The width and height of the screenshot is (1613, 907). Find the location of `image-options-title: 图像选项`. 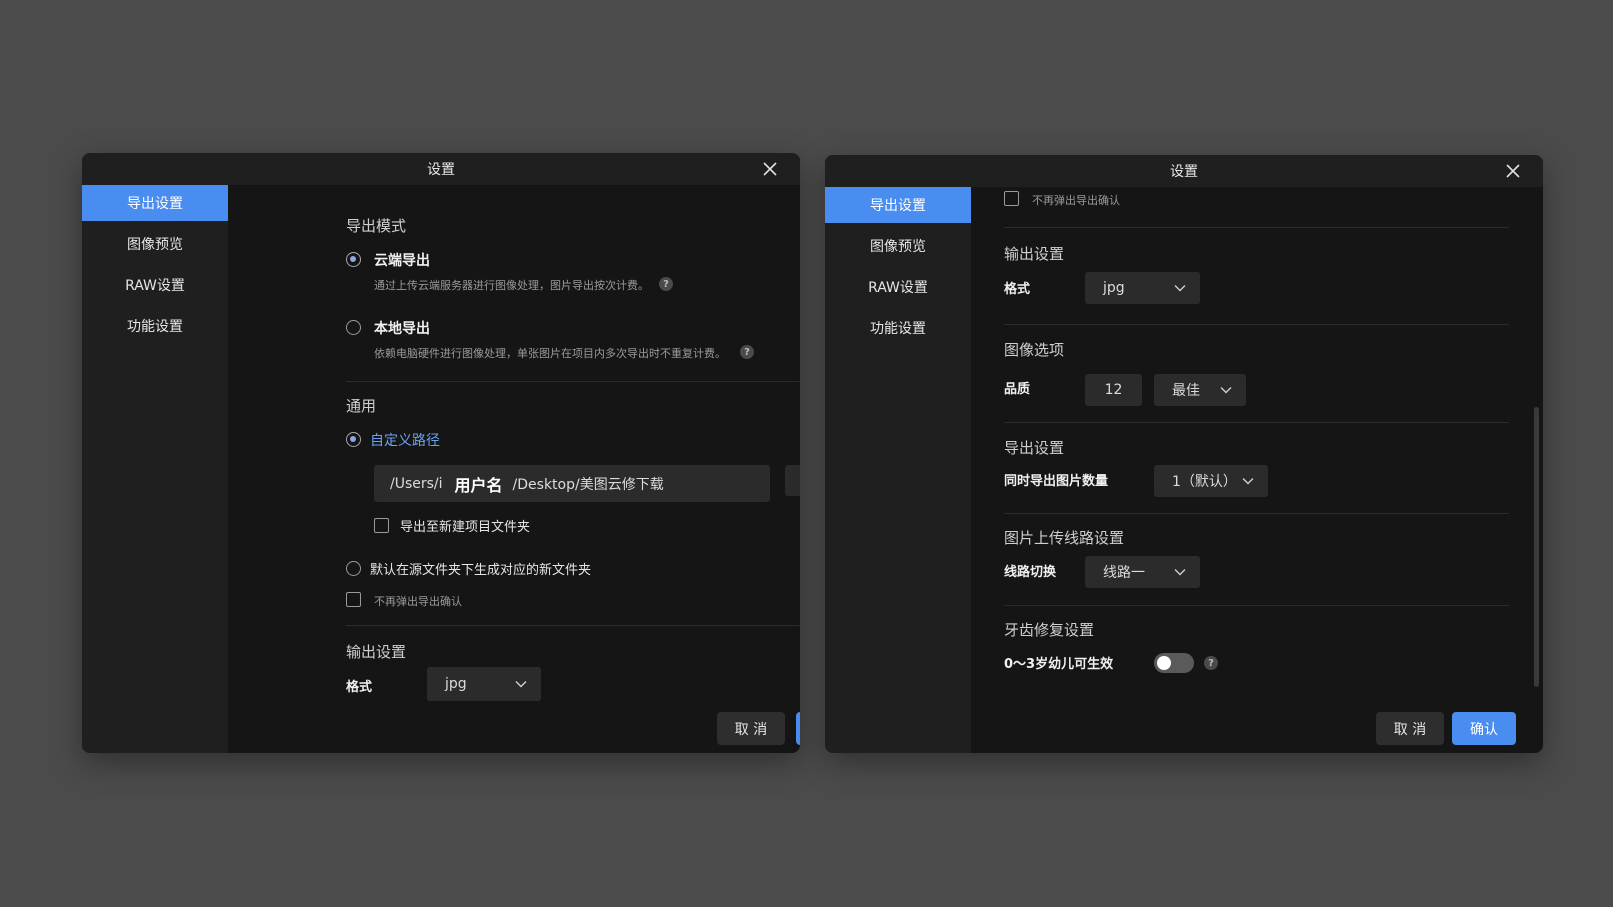

image-options-title: 图像选项 is located at coordinates (1034, 350).